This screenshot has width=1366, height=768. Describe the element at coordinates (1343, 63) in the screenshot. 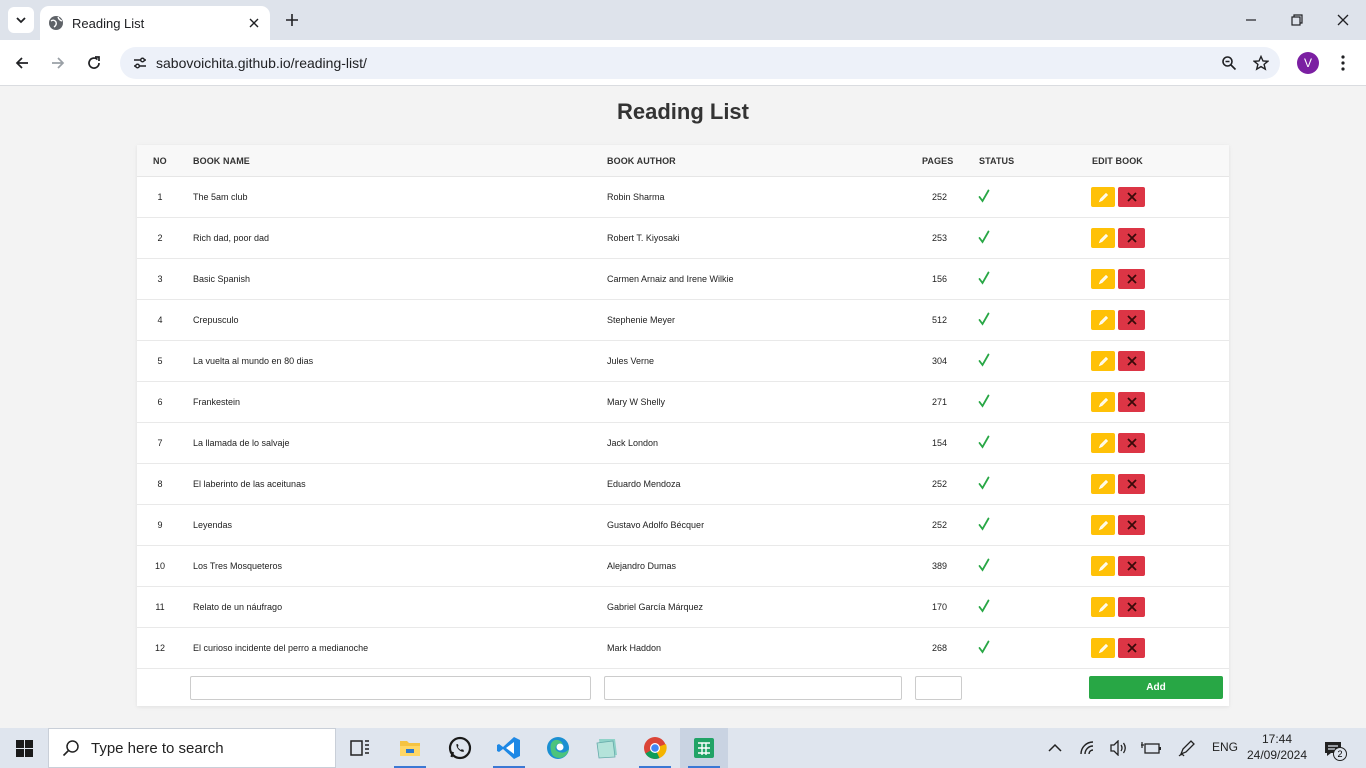

I see `browser-menu-button` at that location.